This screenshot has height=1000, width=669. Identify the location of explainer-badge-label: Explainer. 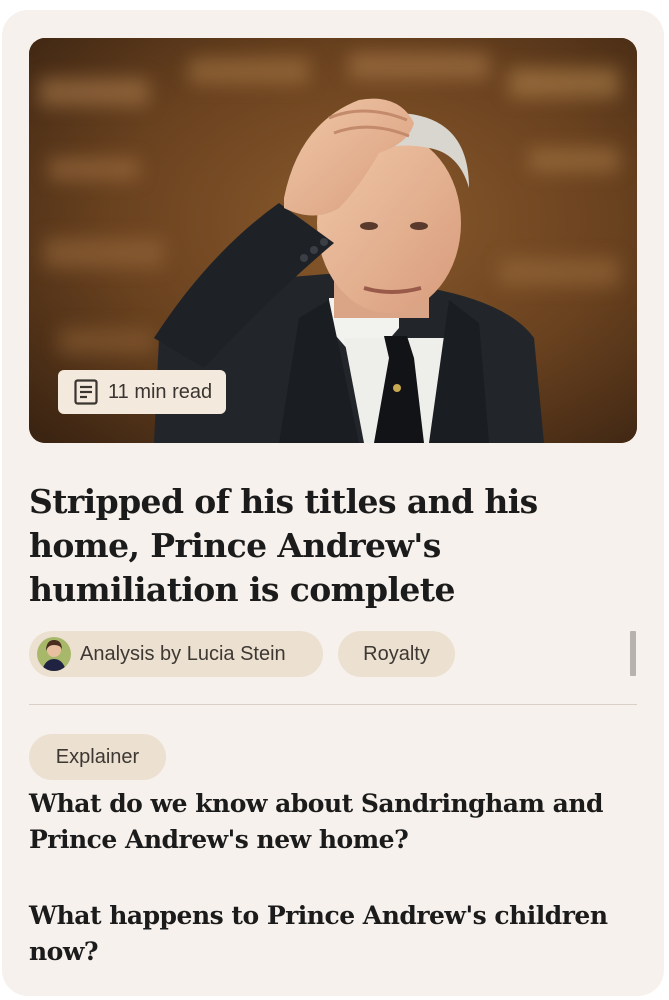
(97, 756).